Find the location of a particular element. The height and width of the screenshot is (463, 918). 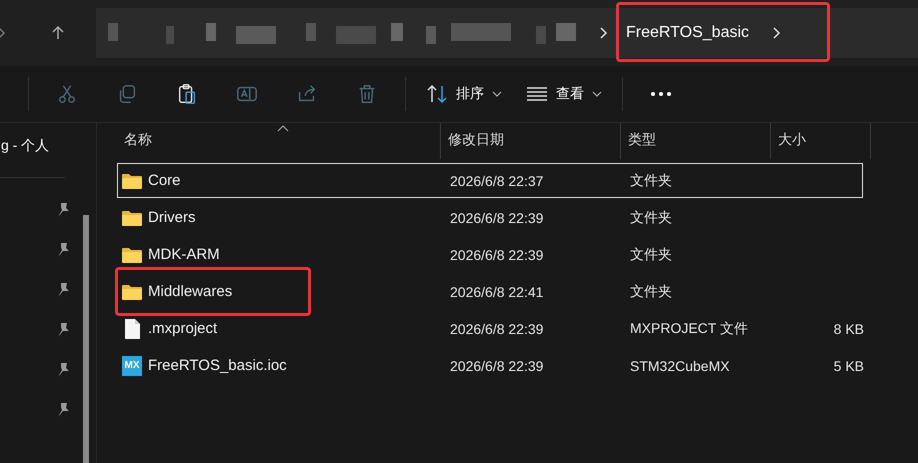

type-cell-text: MXPROJECT 文件 is located at coordinates (689, 329).